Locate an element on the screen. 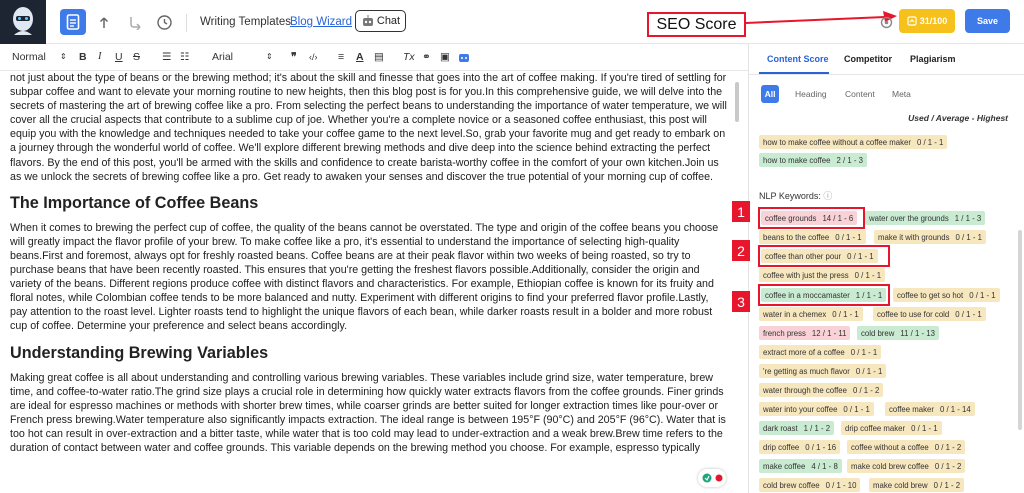 This screenshot has height=493, width=1024. keyword-chip: cold brew 11 / 1 - 13 is located at coordinates (898, 333).